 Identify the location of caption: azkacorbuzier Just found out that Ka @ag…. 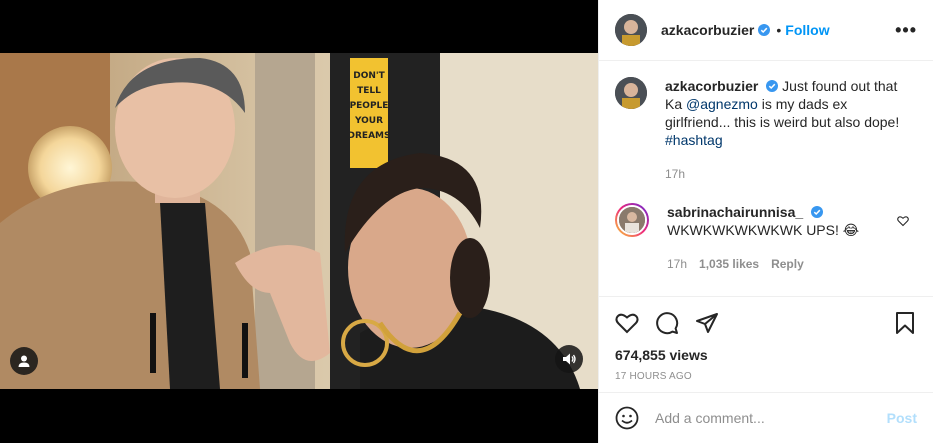
(766, 130).